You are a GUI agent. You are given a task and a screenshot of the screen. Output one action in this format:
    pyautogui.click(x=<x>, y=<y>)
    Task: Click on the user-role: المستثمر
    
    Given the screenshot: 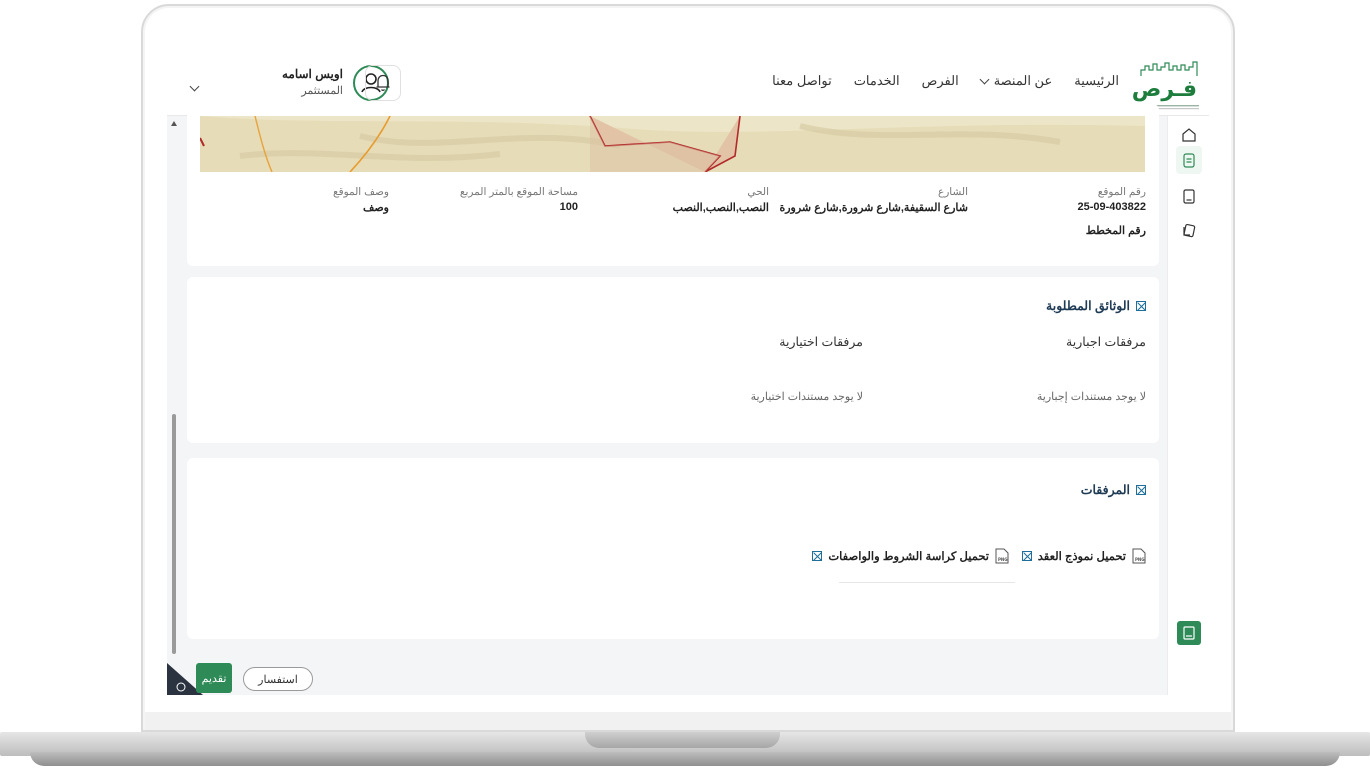 What is the action you would take?
    pyautogui.click(x=322, y=91)
    